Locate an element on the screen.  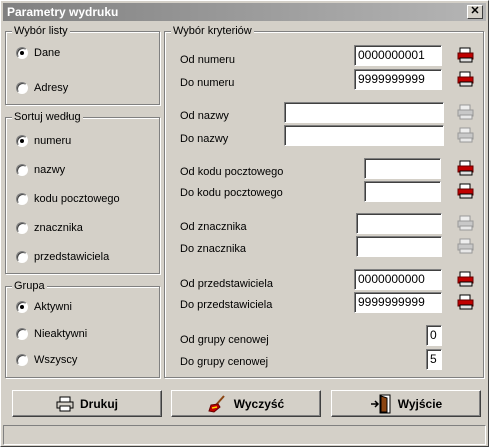
printer-icon is located at coordinates (65, 403).